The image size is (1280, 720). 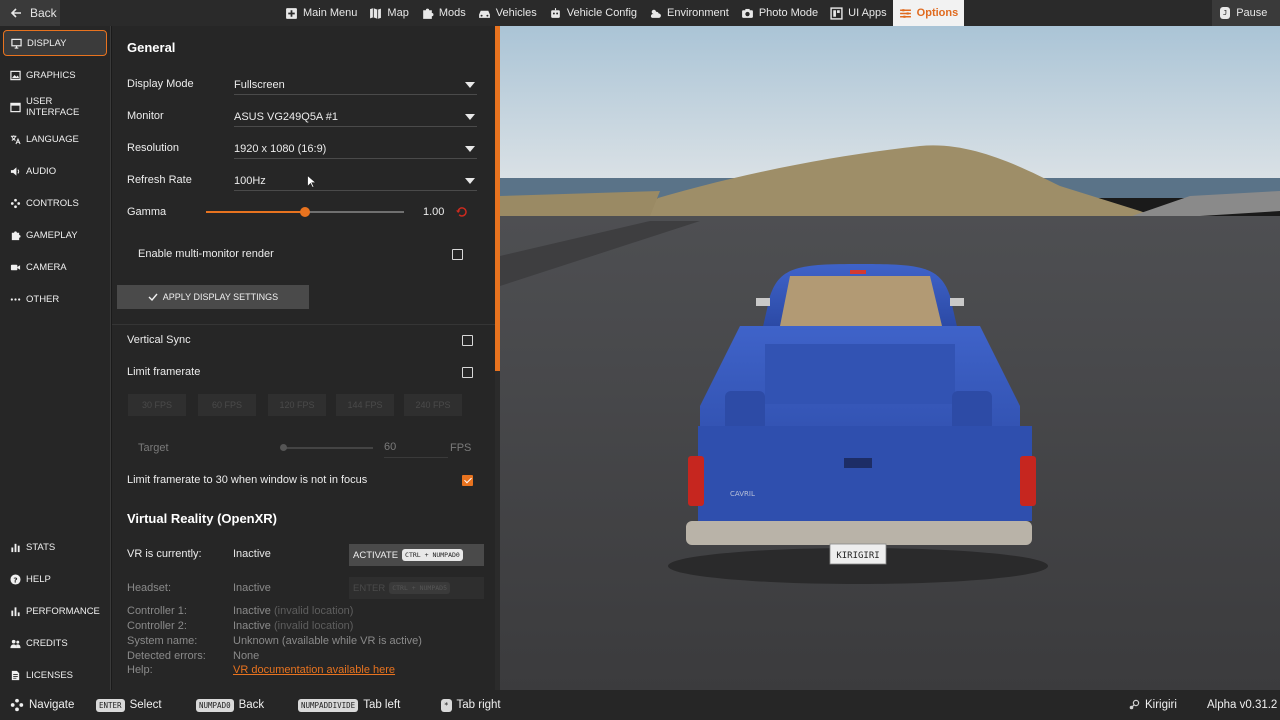 I want to click on sidebar-item-controls: CONTROLS, so click(x=55, y=203).